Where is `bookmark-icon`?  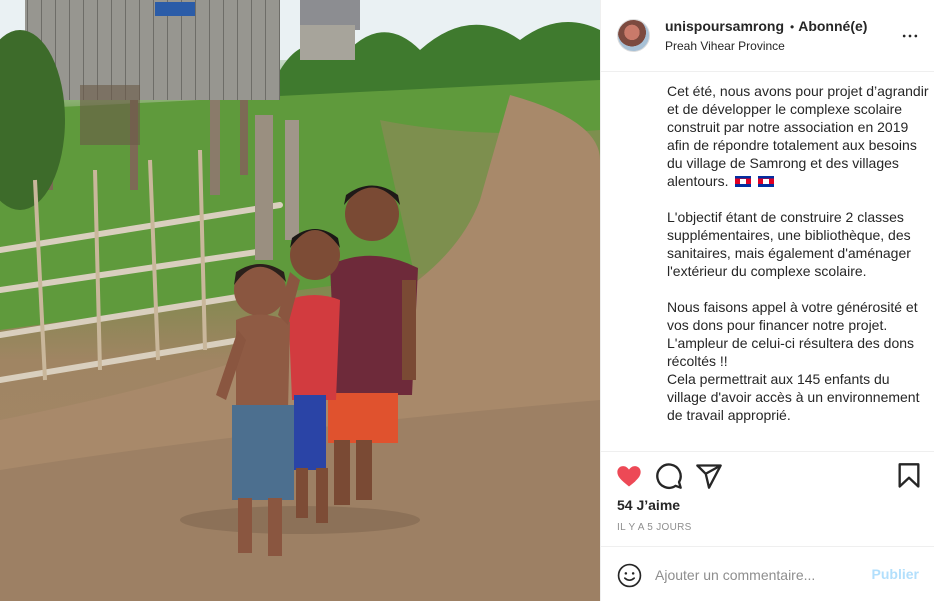
bookmark-icon is located at coordinates (909, 476).